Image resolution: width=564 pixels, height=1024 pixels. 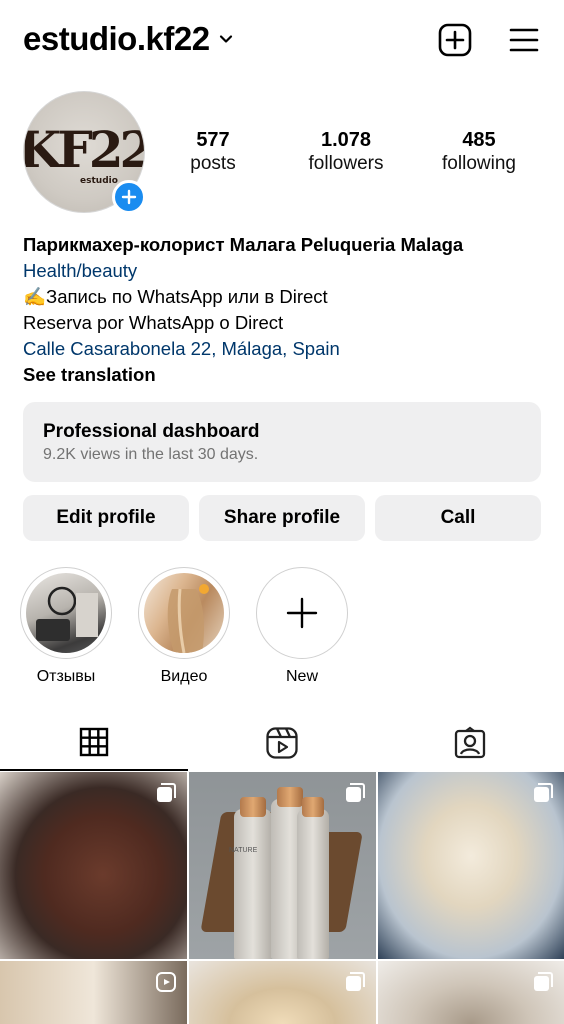 I want to click on profile-address-link: Calle Casarabonela 22, Málaga, Spain, so click(x=283, y=349).